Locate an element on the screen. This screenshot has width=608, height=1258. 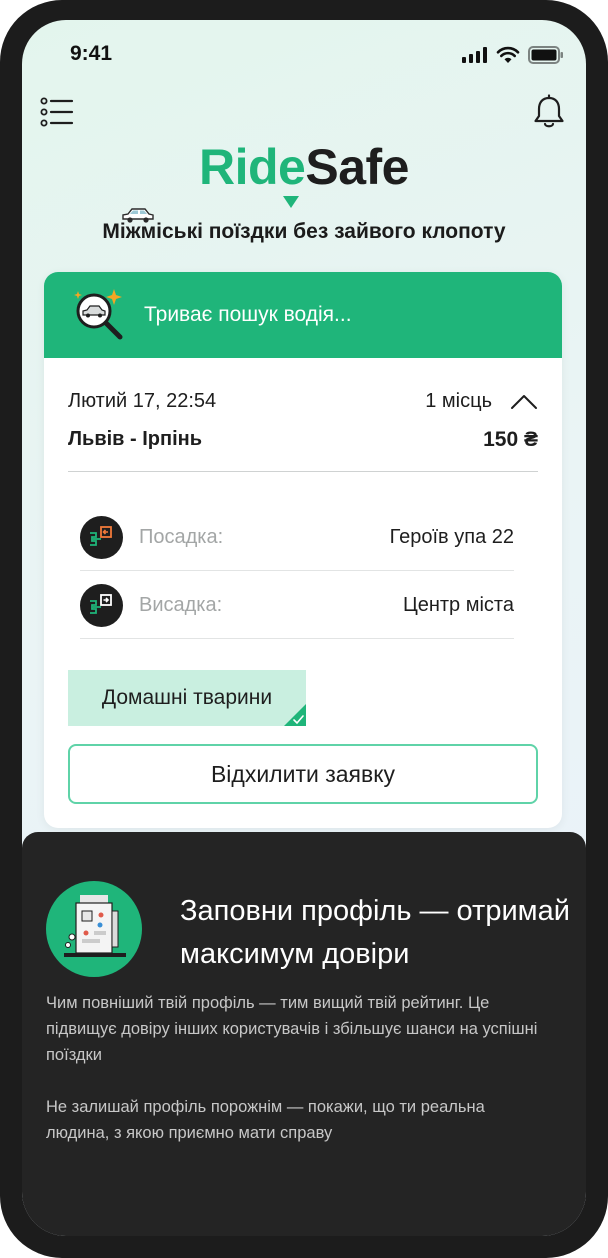
pets-tag-label: Домашні тварини is located at coordinates (187, 697).